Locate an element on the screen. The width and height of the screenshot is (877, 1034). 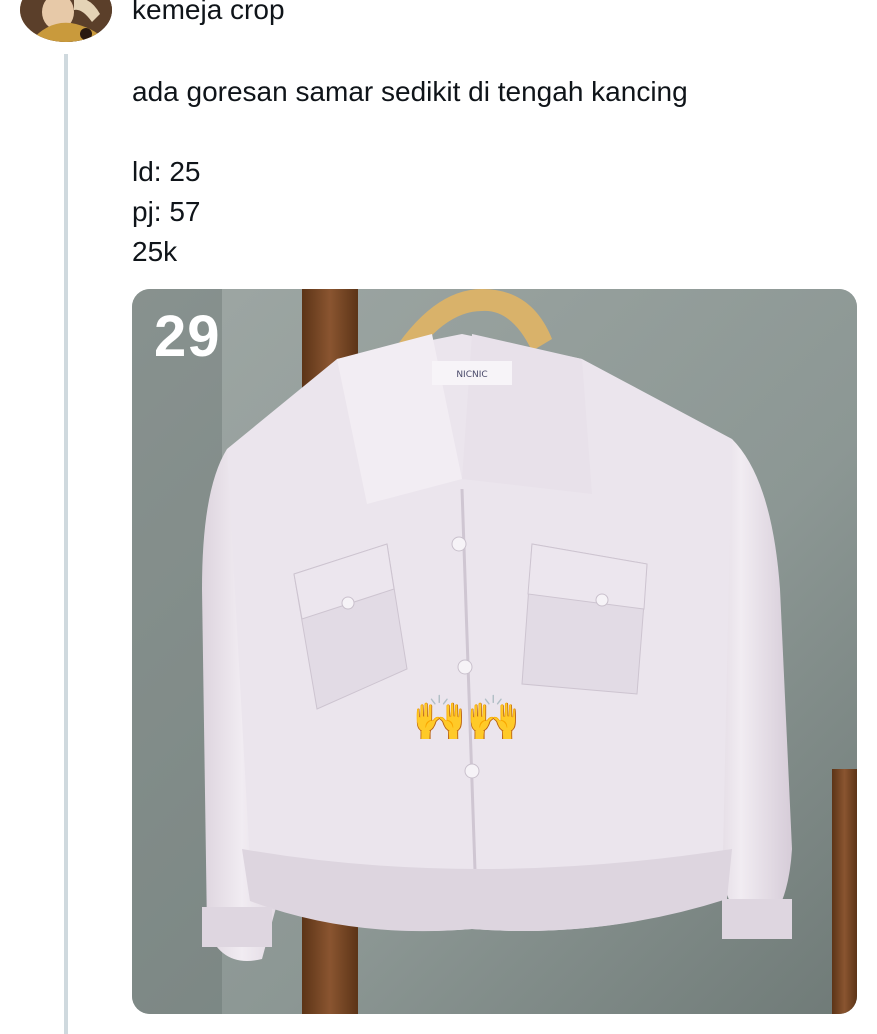
photo-number-label: 29 is located at coordinates (187, 336).